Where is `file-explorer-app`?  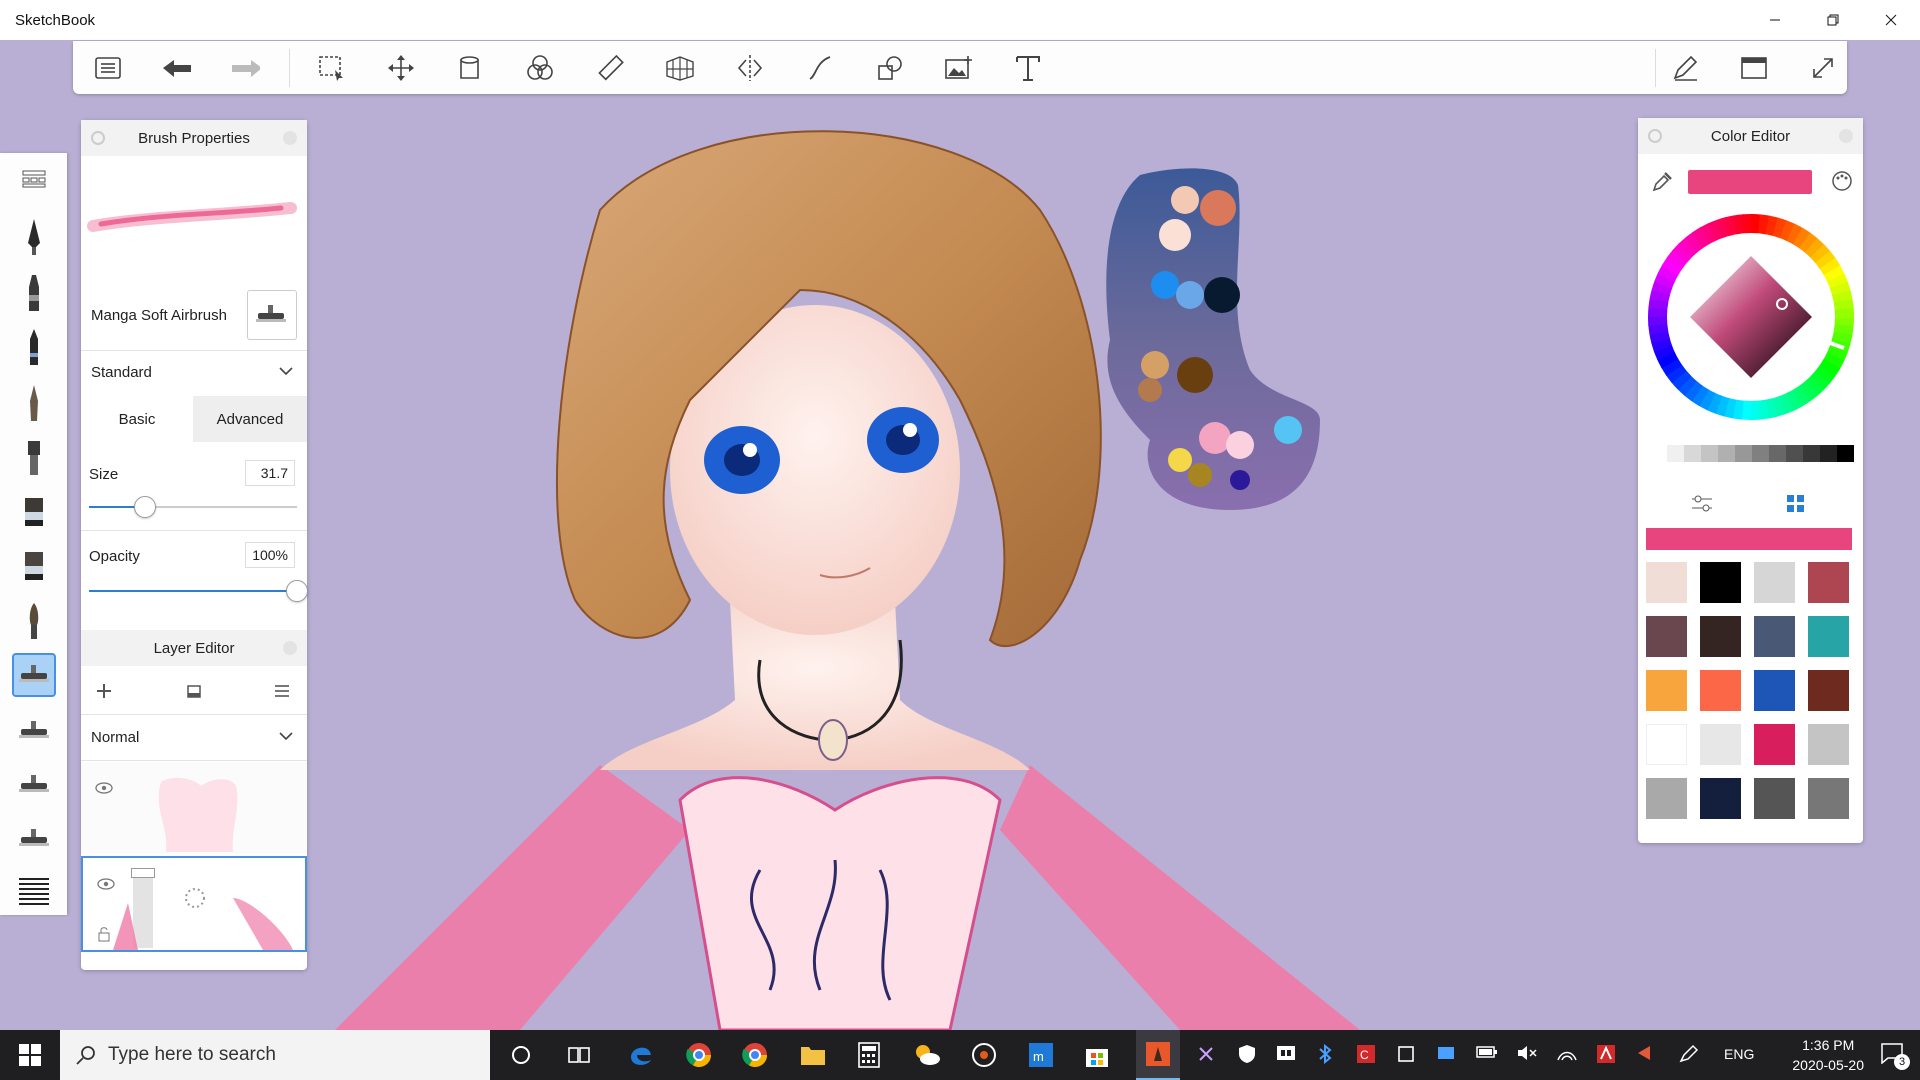 file-explorer-app is located at coordinates (813, 1055).